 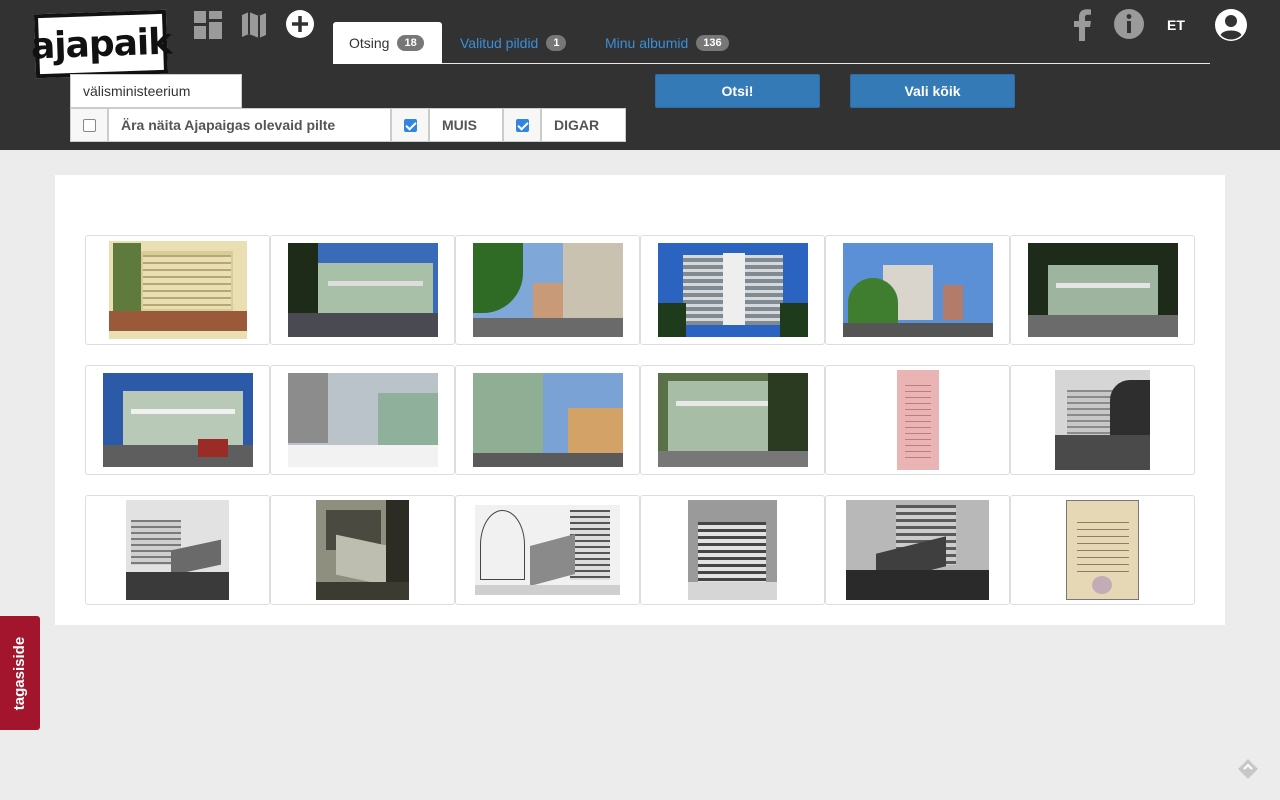 What do you see at coordinates (513, 43) in the screenshot?
I see `tab-selected-photos: Valitud pildid 1` at bounding box center [513, 43].